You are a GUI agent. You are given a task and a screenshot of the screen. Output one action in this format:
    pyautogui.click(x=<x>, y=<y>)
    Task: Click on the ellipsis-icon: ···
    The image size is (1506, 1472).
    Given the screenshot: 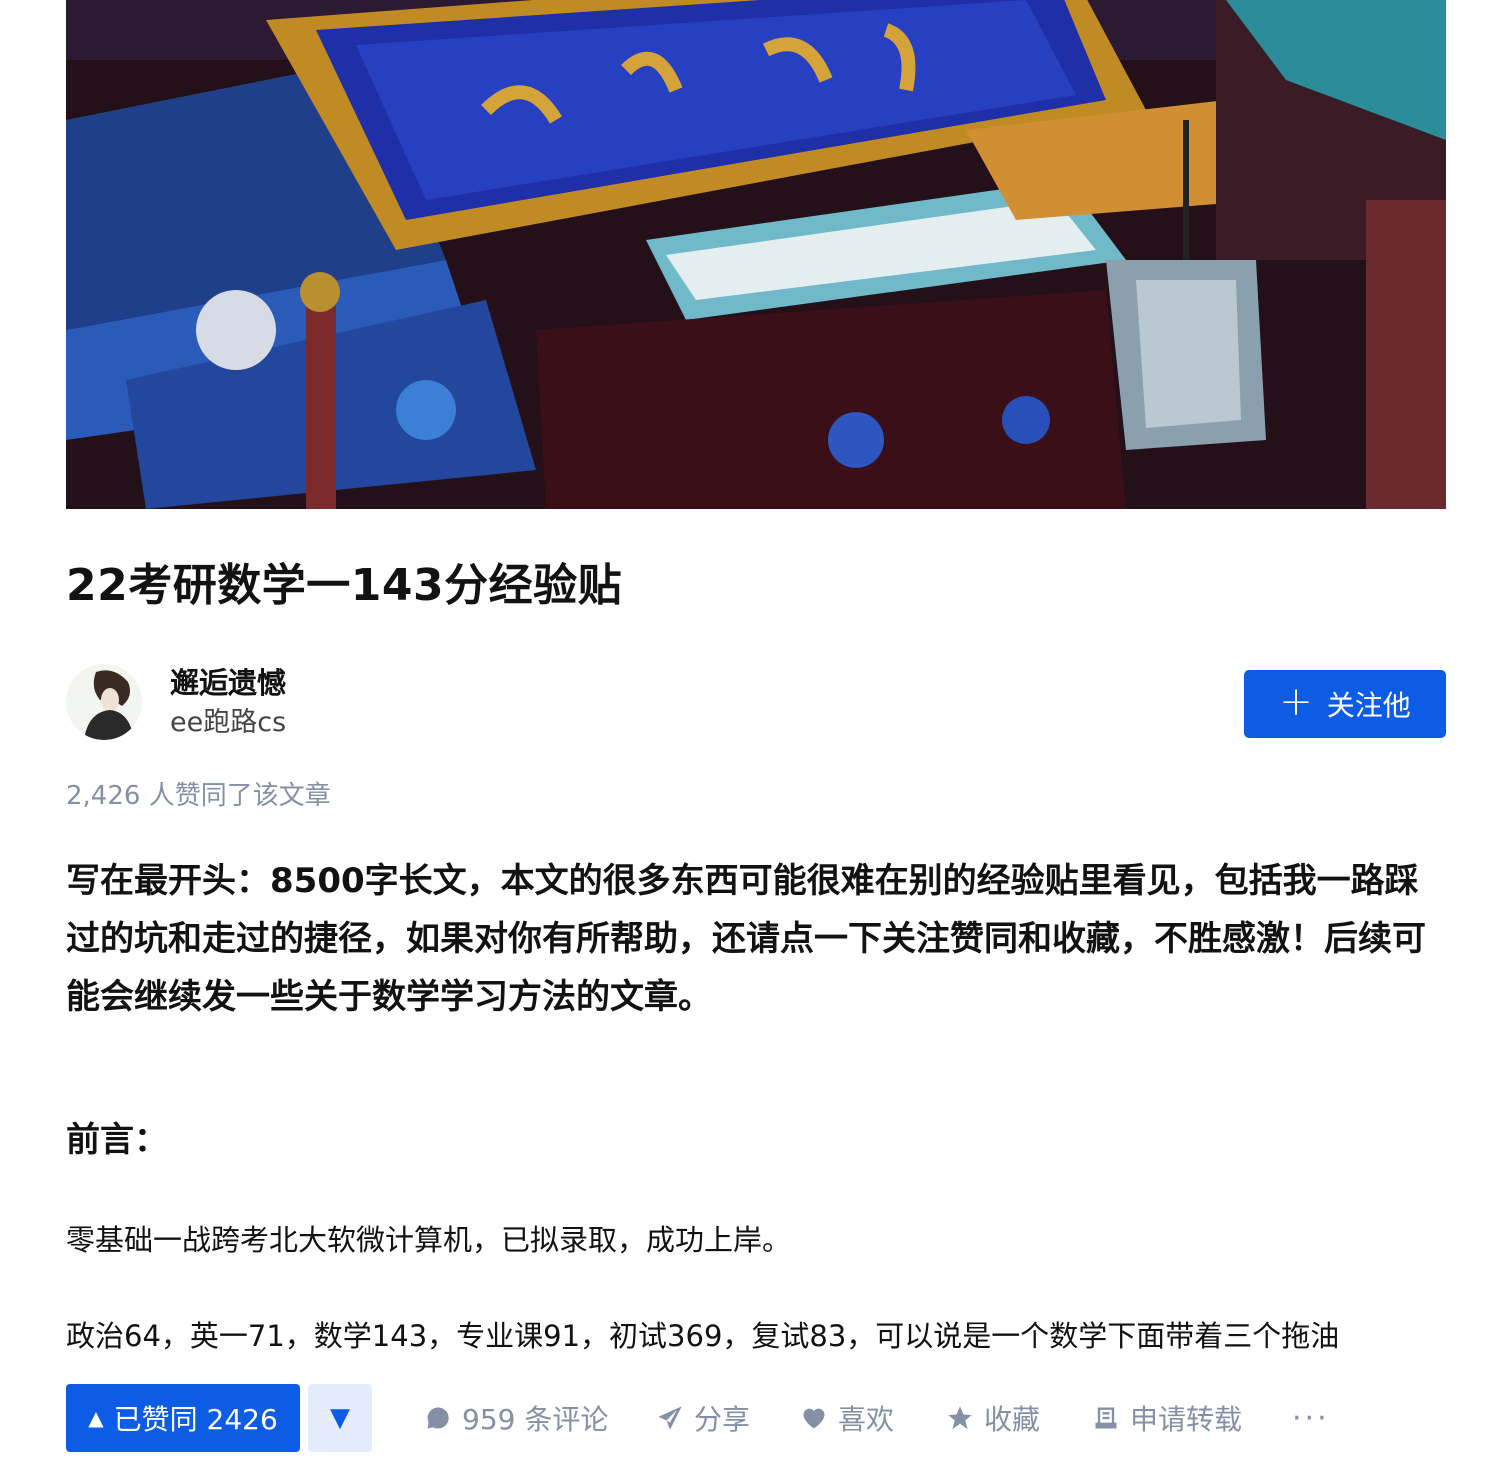 What is the action you would take?
    pyautogui.click(x=1311, y=1418)
    